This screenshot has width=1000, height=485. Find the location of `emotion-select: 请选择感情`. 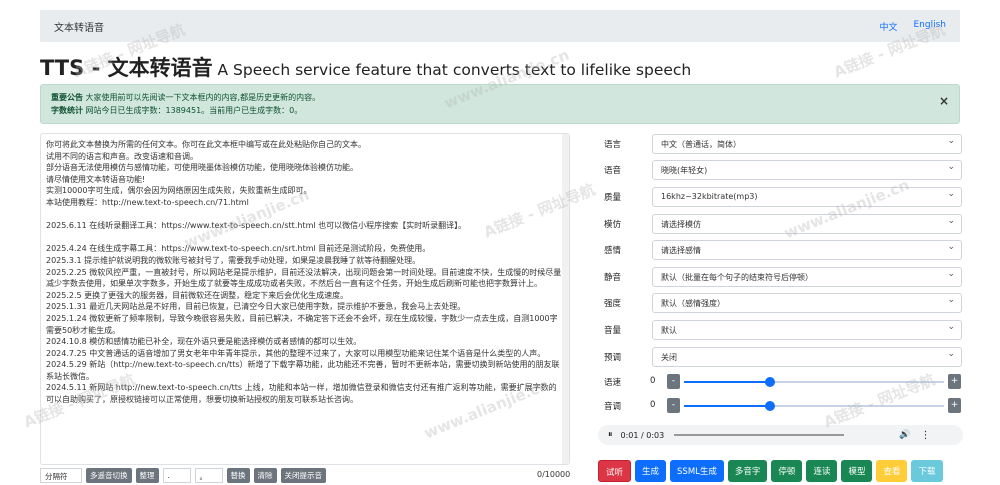

emotion-select: 请选择感情 is located at coordinates (807, 250).